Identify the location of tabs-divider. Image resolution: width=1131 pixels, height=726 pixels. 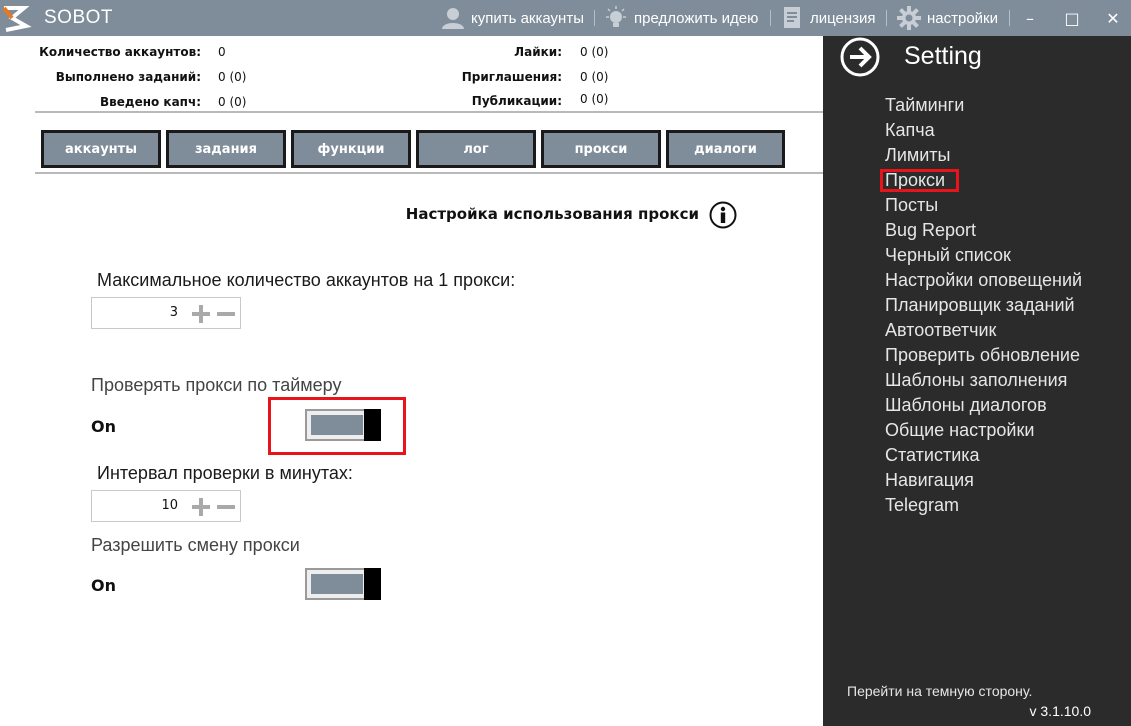
(429, 173).